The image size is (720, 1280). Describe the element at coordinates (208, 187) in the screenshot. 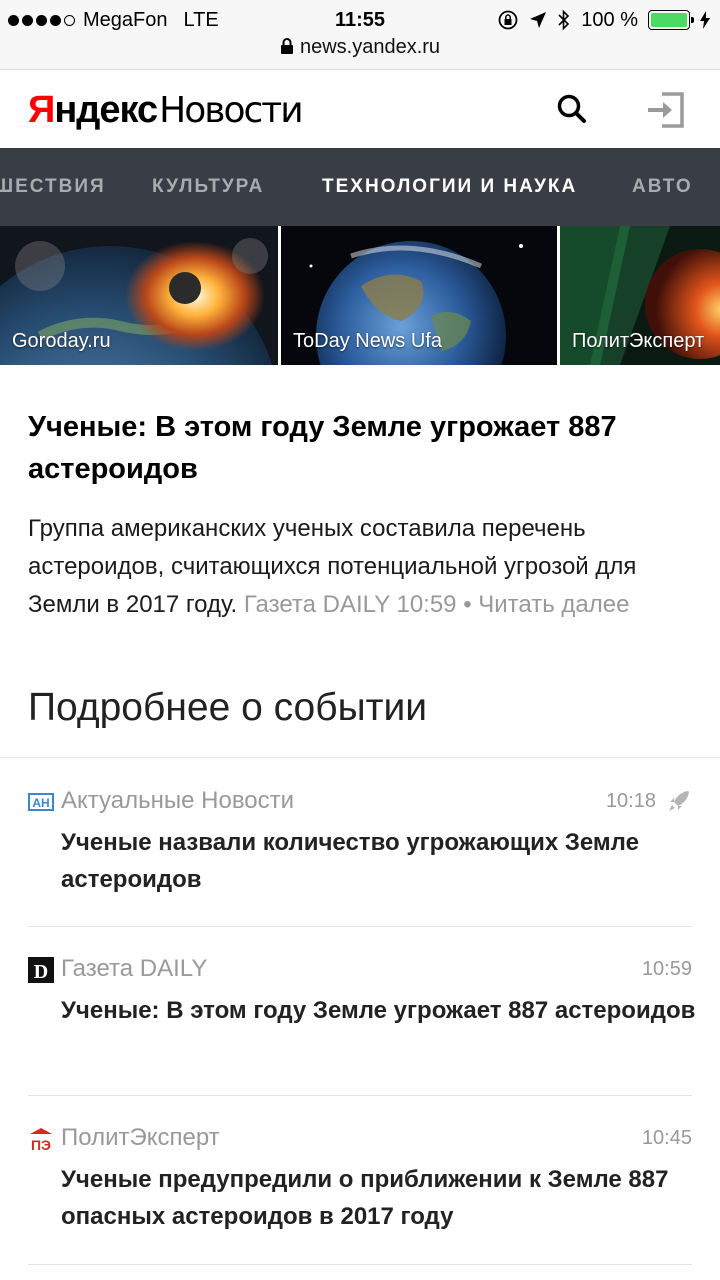

I see `tab-culture: КУЛЬТУРА` at that location.